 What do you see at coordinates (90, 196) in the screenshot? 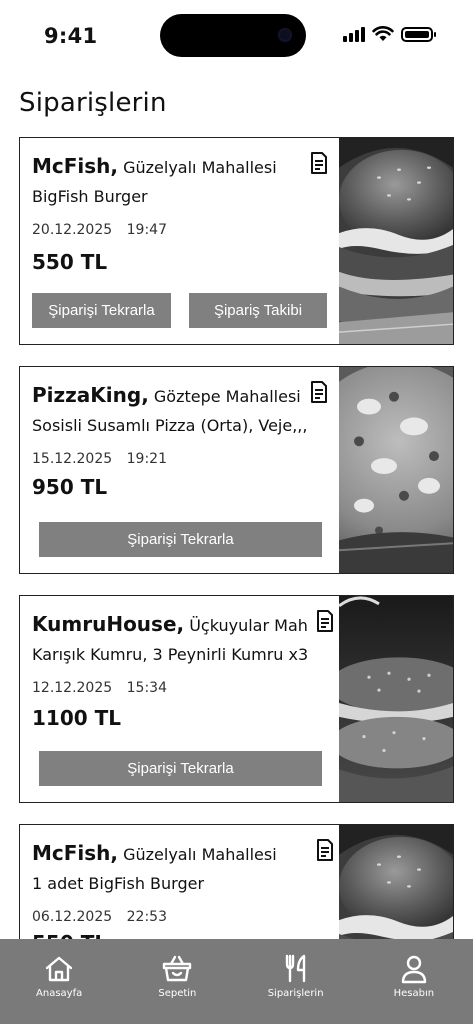
I see `order-items: BigFish Burger` at bounding box center [90, 196].